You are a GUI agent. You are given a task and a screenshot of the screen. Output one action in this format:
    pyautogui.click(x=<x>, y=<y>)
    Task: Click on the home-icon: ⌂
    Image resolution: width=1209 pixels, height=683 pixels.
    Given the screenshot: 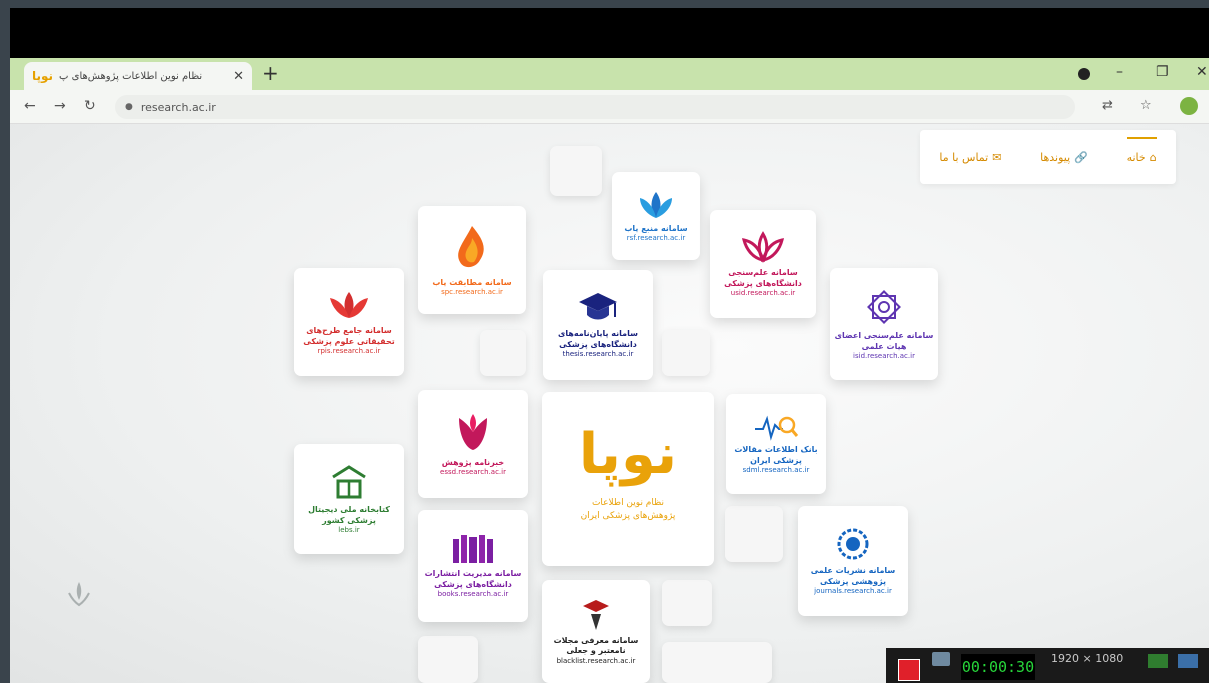 What is the action you would take?
    pyautogui.click(x=1153, y=157)
    